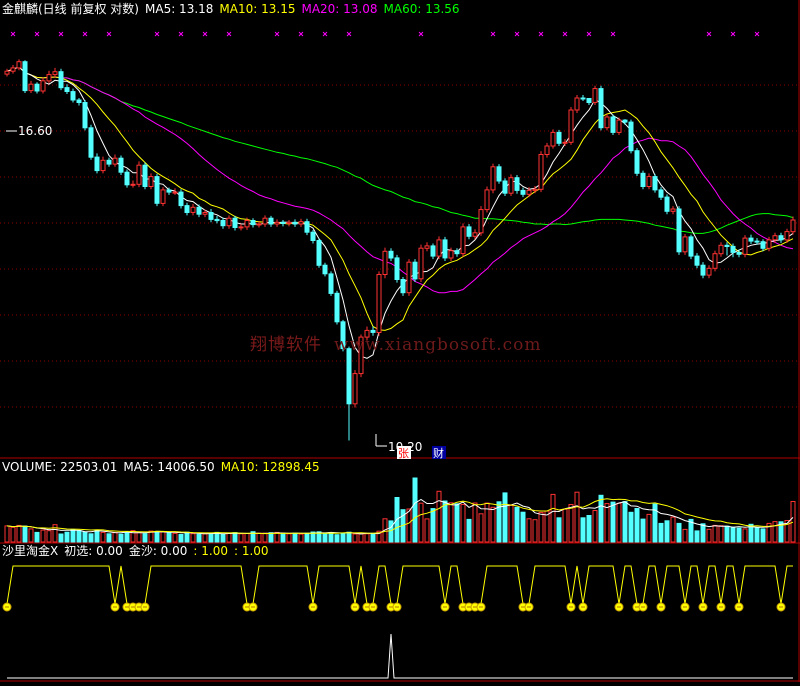 The width and height of the screenshot is (800, 686). I want to click on badge-cai: 财, so click(439, 453).